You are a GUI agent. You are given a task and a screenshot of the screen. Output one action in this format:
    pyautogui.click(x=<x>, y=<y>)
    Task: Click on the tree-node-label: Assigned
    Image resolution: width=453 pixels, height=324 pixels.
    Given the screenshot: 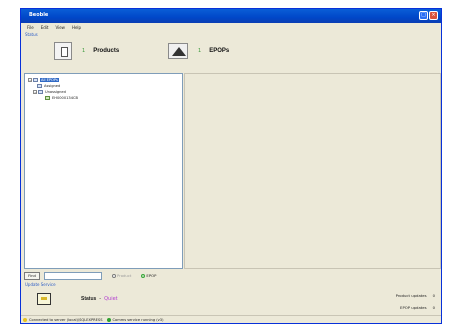 What is the action you would take?
    pyautogui.click(x=52, y=85)
    